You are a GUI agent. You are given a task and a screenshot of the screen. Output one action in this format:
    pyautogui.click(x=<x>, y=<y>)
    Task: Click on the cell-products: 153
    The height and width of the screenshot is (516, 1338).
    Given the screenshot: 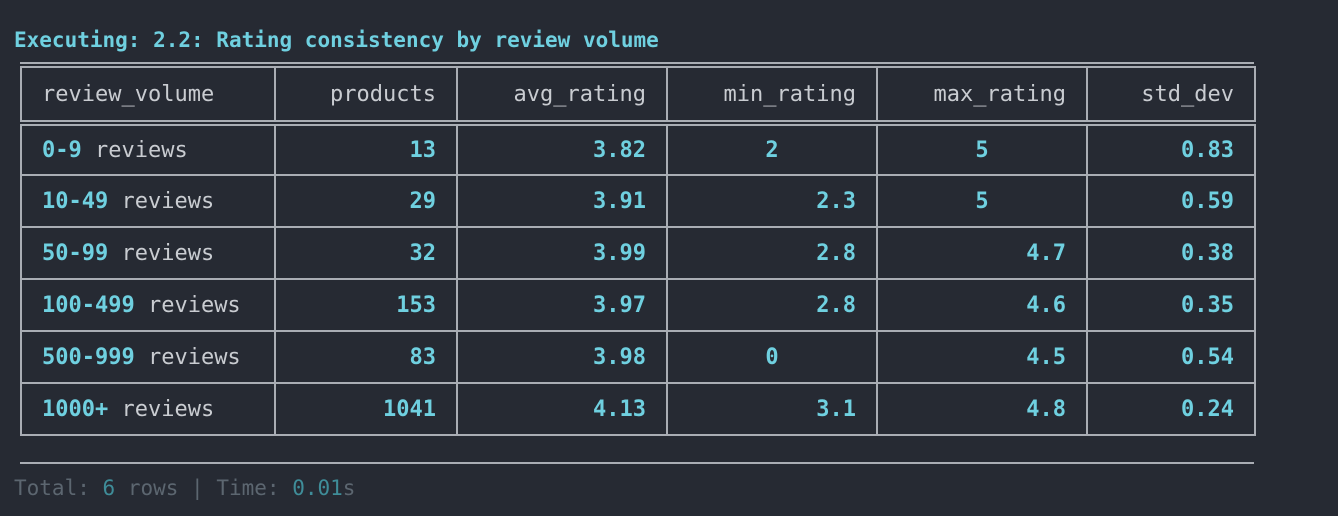 What is the action you would take?
    pyautogui.click(x=366, y=305)
    